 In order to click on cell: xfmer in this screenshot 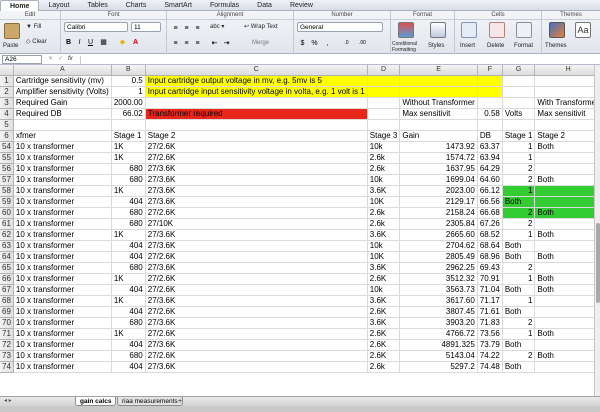, I will do `click(62, 136)`.